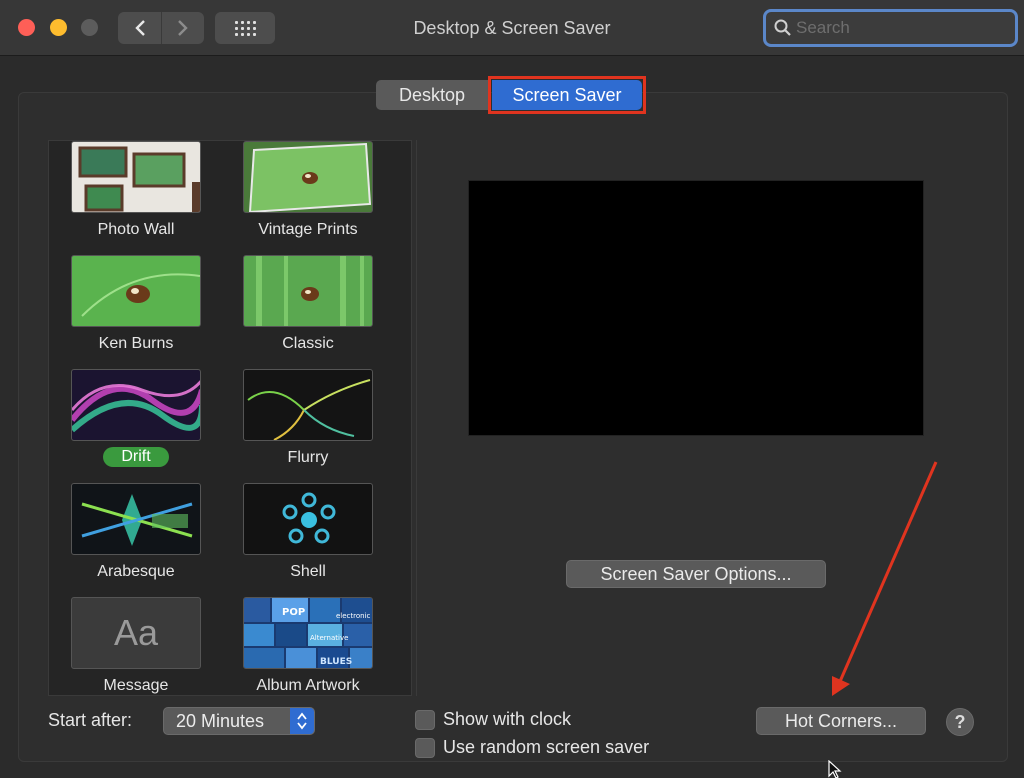 This screenshot has height=778, width=1024. Describe the element at coordinates (308, 685) in the screenshot. I see `saver-label: Album Artwork` at that location.